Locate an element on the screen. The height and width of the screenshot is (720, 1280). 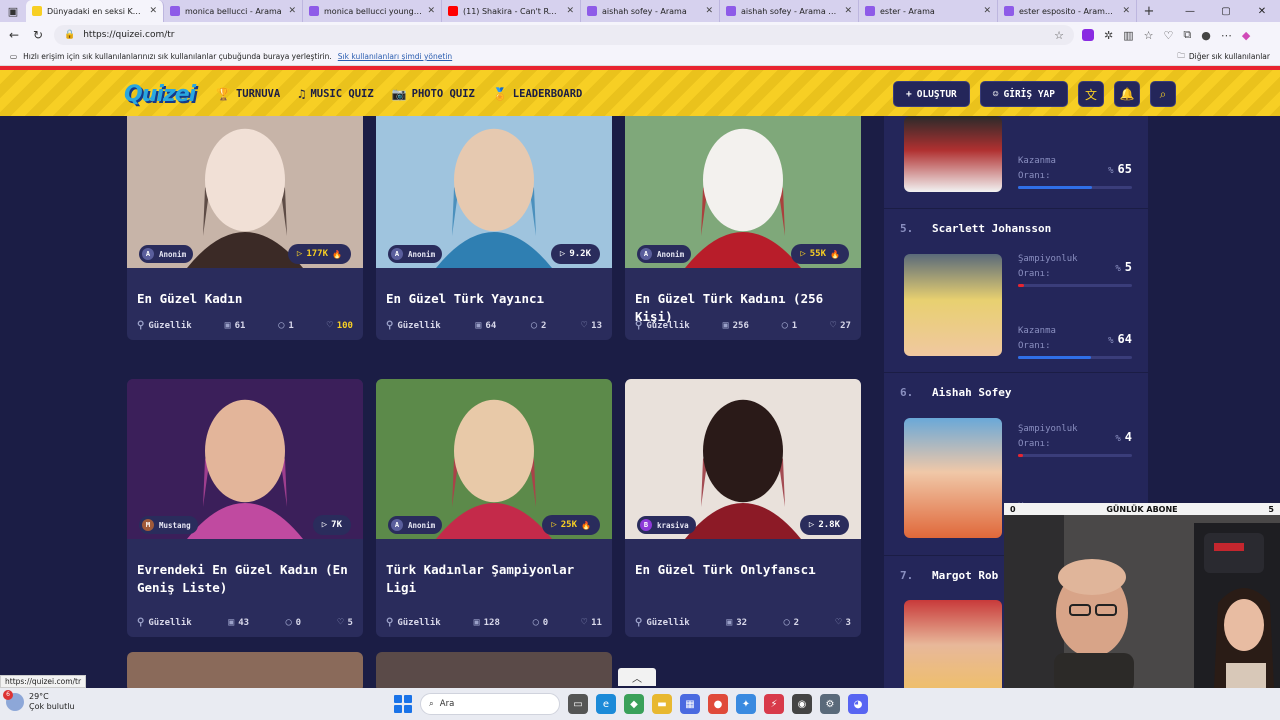
meta-likes: ♡ 5 is located at coordinates (345, 622).